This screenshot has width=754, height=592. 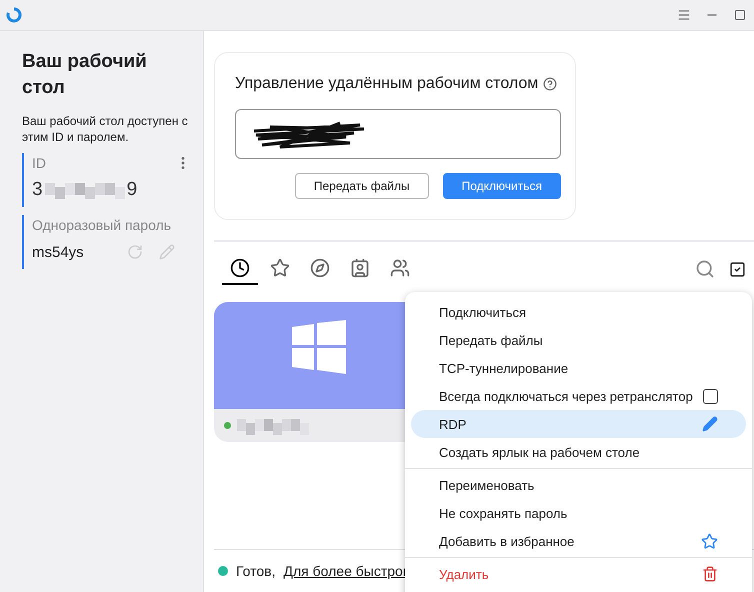 I want to click on menu-item: Всегда подключаться через ретранслятор, so click(x=578, y=396).